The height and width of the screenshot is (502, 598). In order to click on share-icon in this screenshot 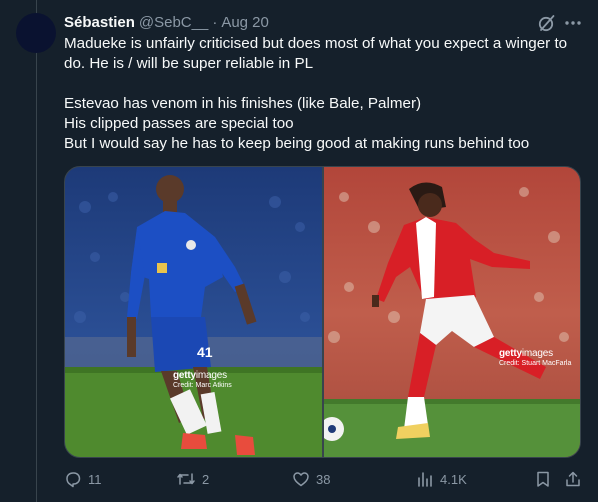, I will do `click(573, 479)`.